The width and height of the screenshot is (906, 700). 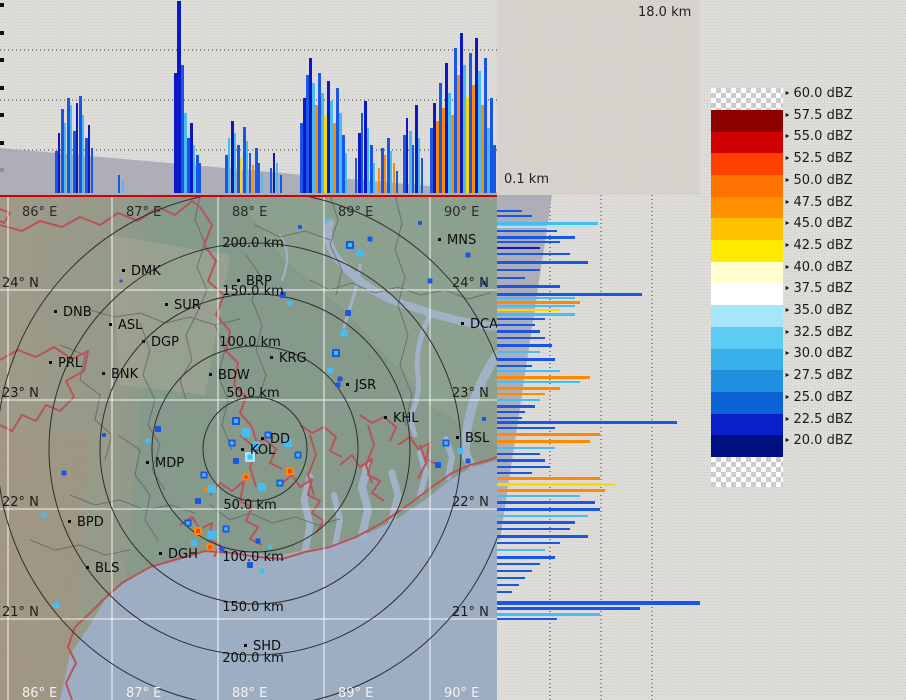 I want to click on parallel-label-left: 21° N, so click(x=20, y=612).